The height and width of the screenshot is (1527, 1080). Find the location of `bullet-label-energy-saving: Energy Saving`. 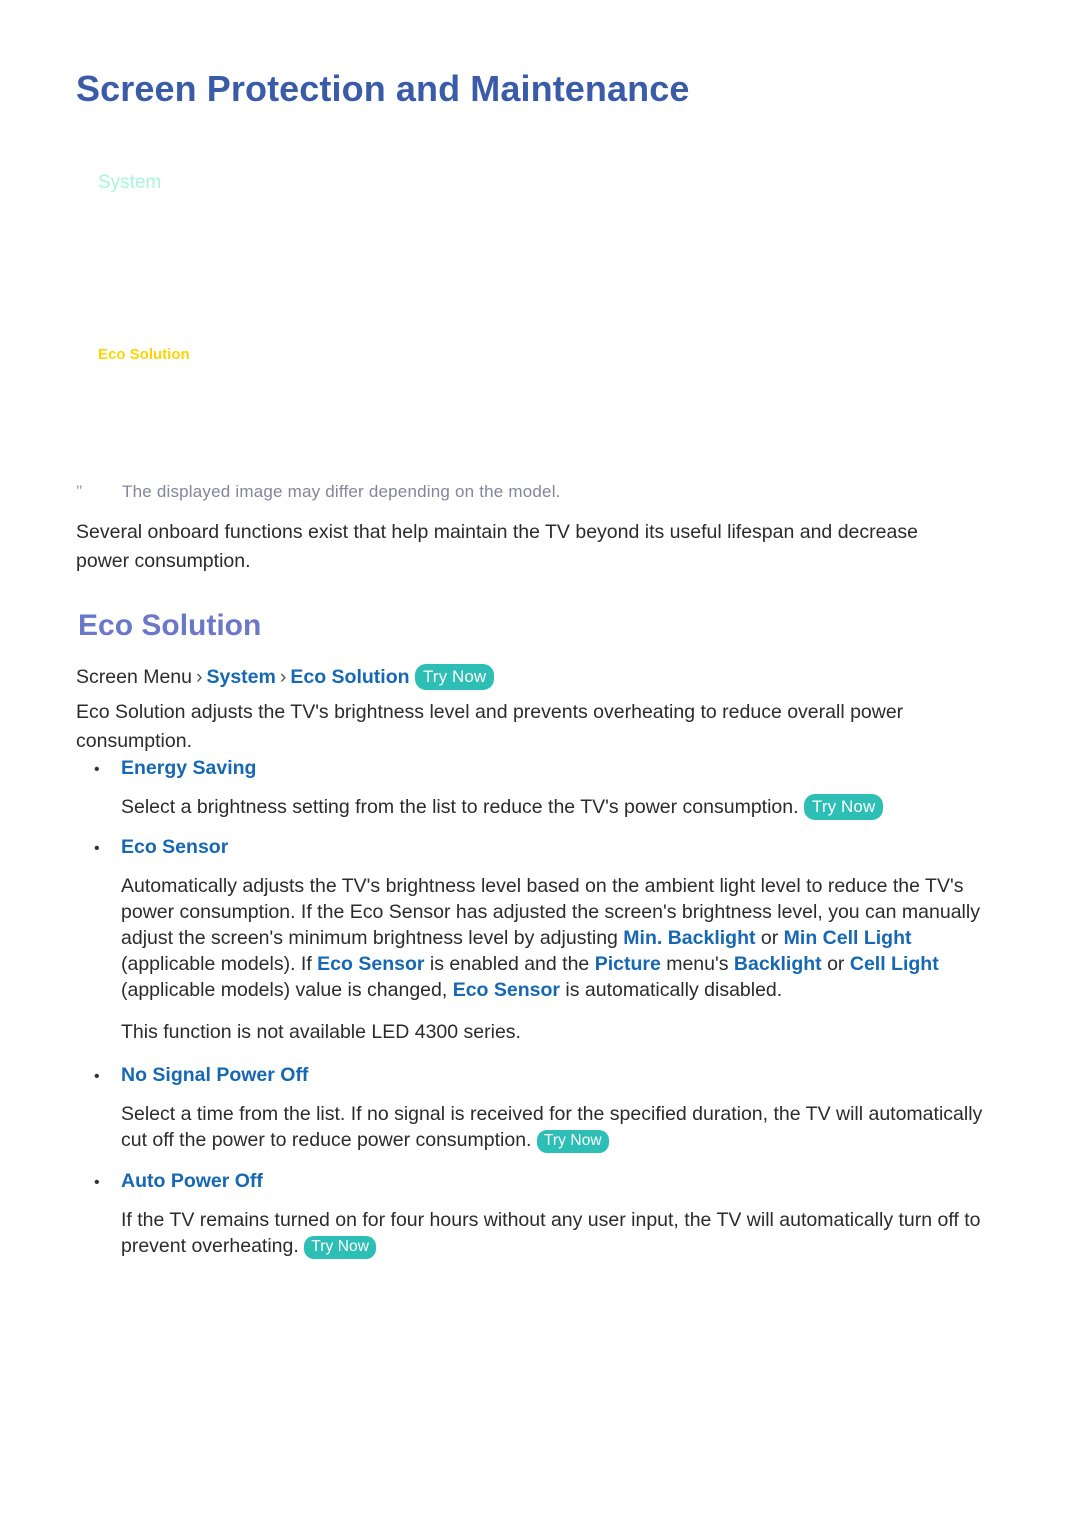

bullet-label-energy-saving: Energy Saving is located at coordinates (189, 768).